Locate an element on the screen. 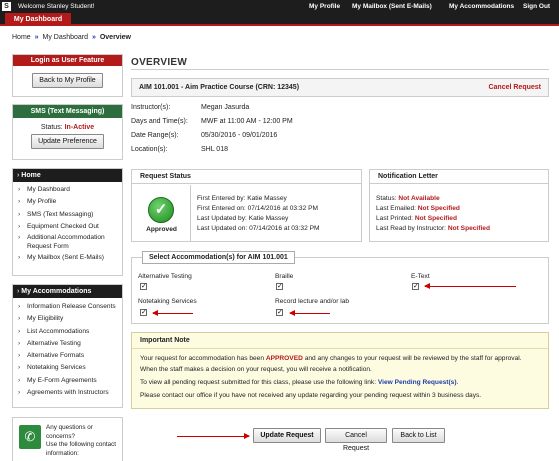 This screenshot has height=461, width=559. login-as-user-panel: Login as User Feature Back to My Profile is located at coordinates (67, 75).